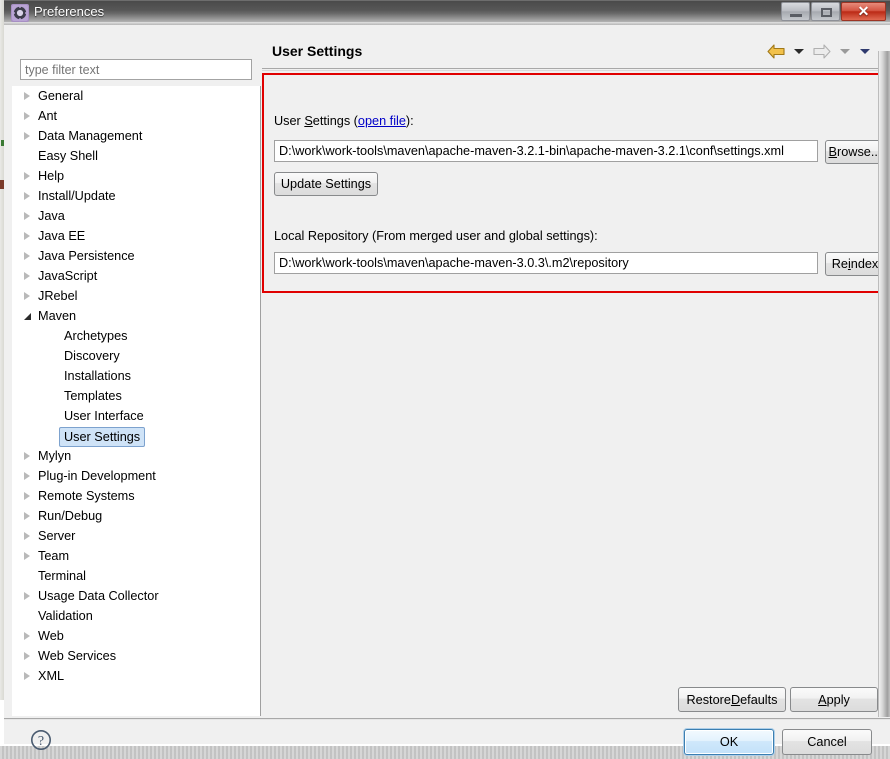 Image resolution: width=890 pixels, height=759 pixels. Describe the element at coordinates (136, 576) in the screenshot. I see `tree-item-terminal: Terminal` at that location.